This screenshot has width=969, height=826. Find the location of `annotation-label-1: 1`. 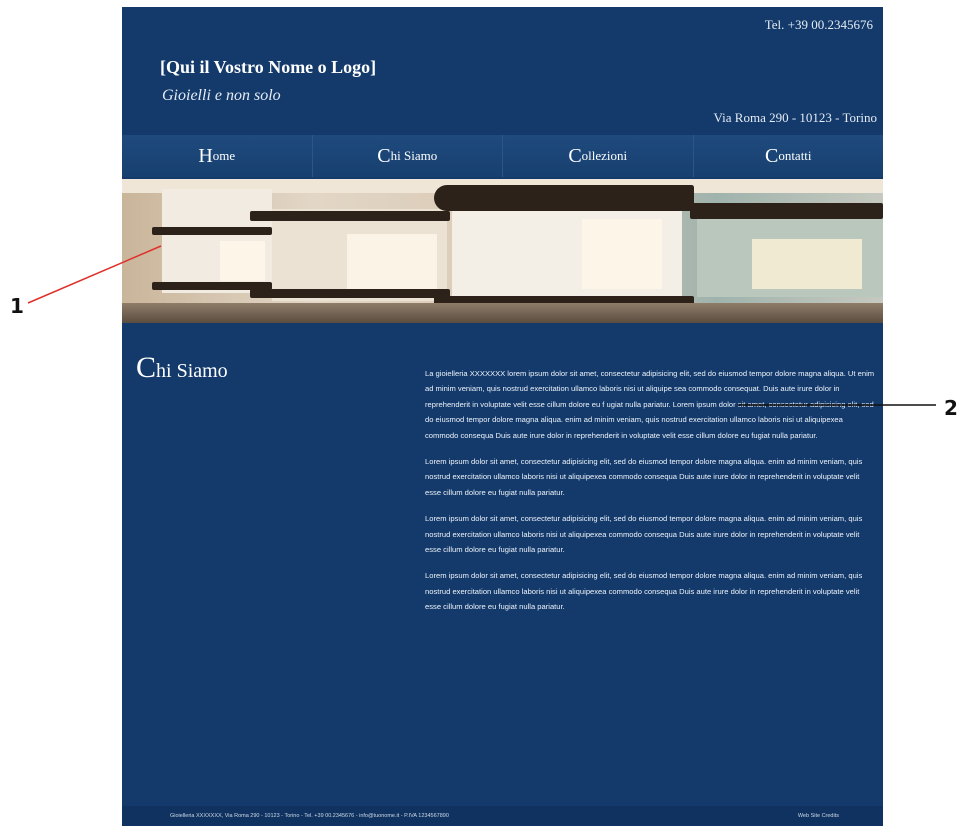

annotation-label-1: 1 is located at coordinates (17, 306).